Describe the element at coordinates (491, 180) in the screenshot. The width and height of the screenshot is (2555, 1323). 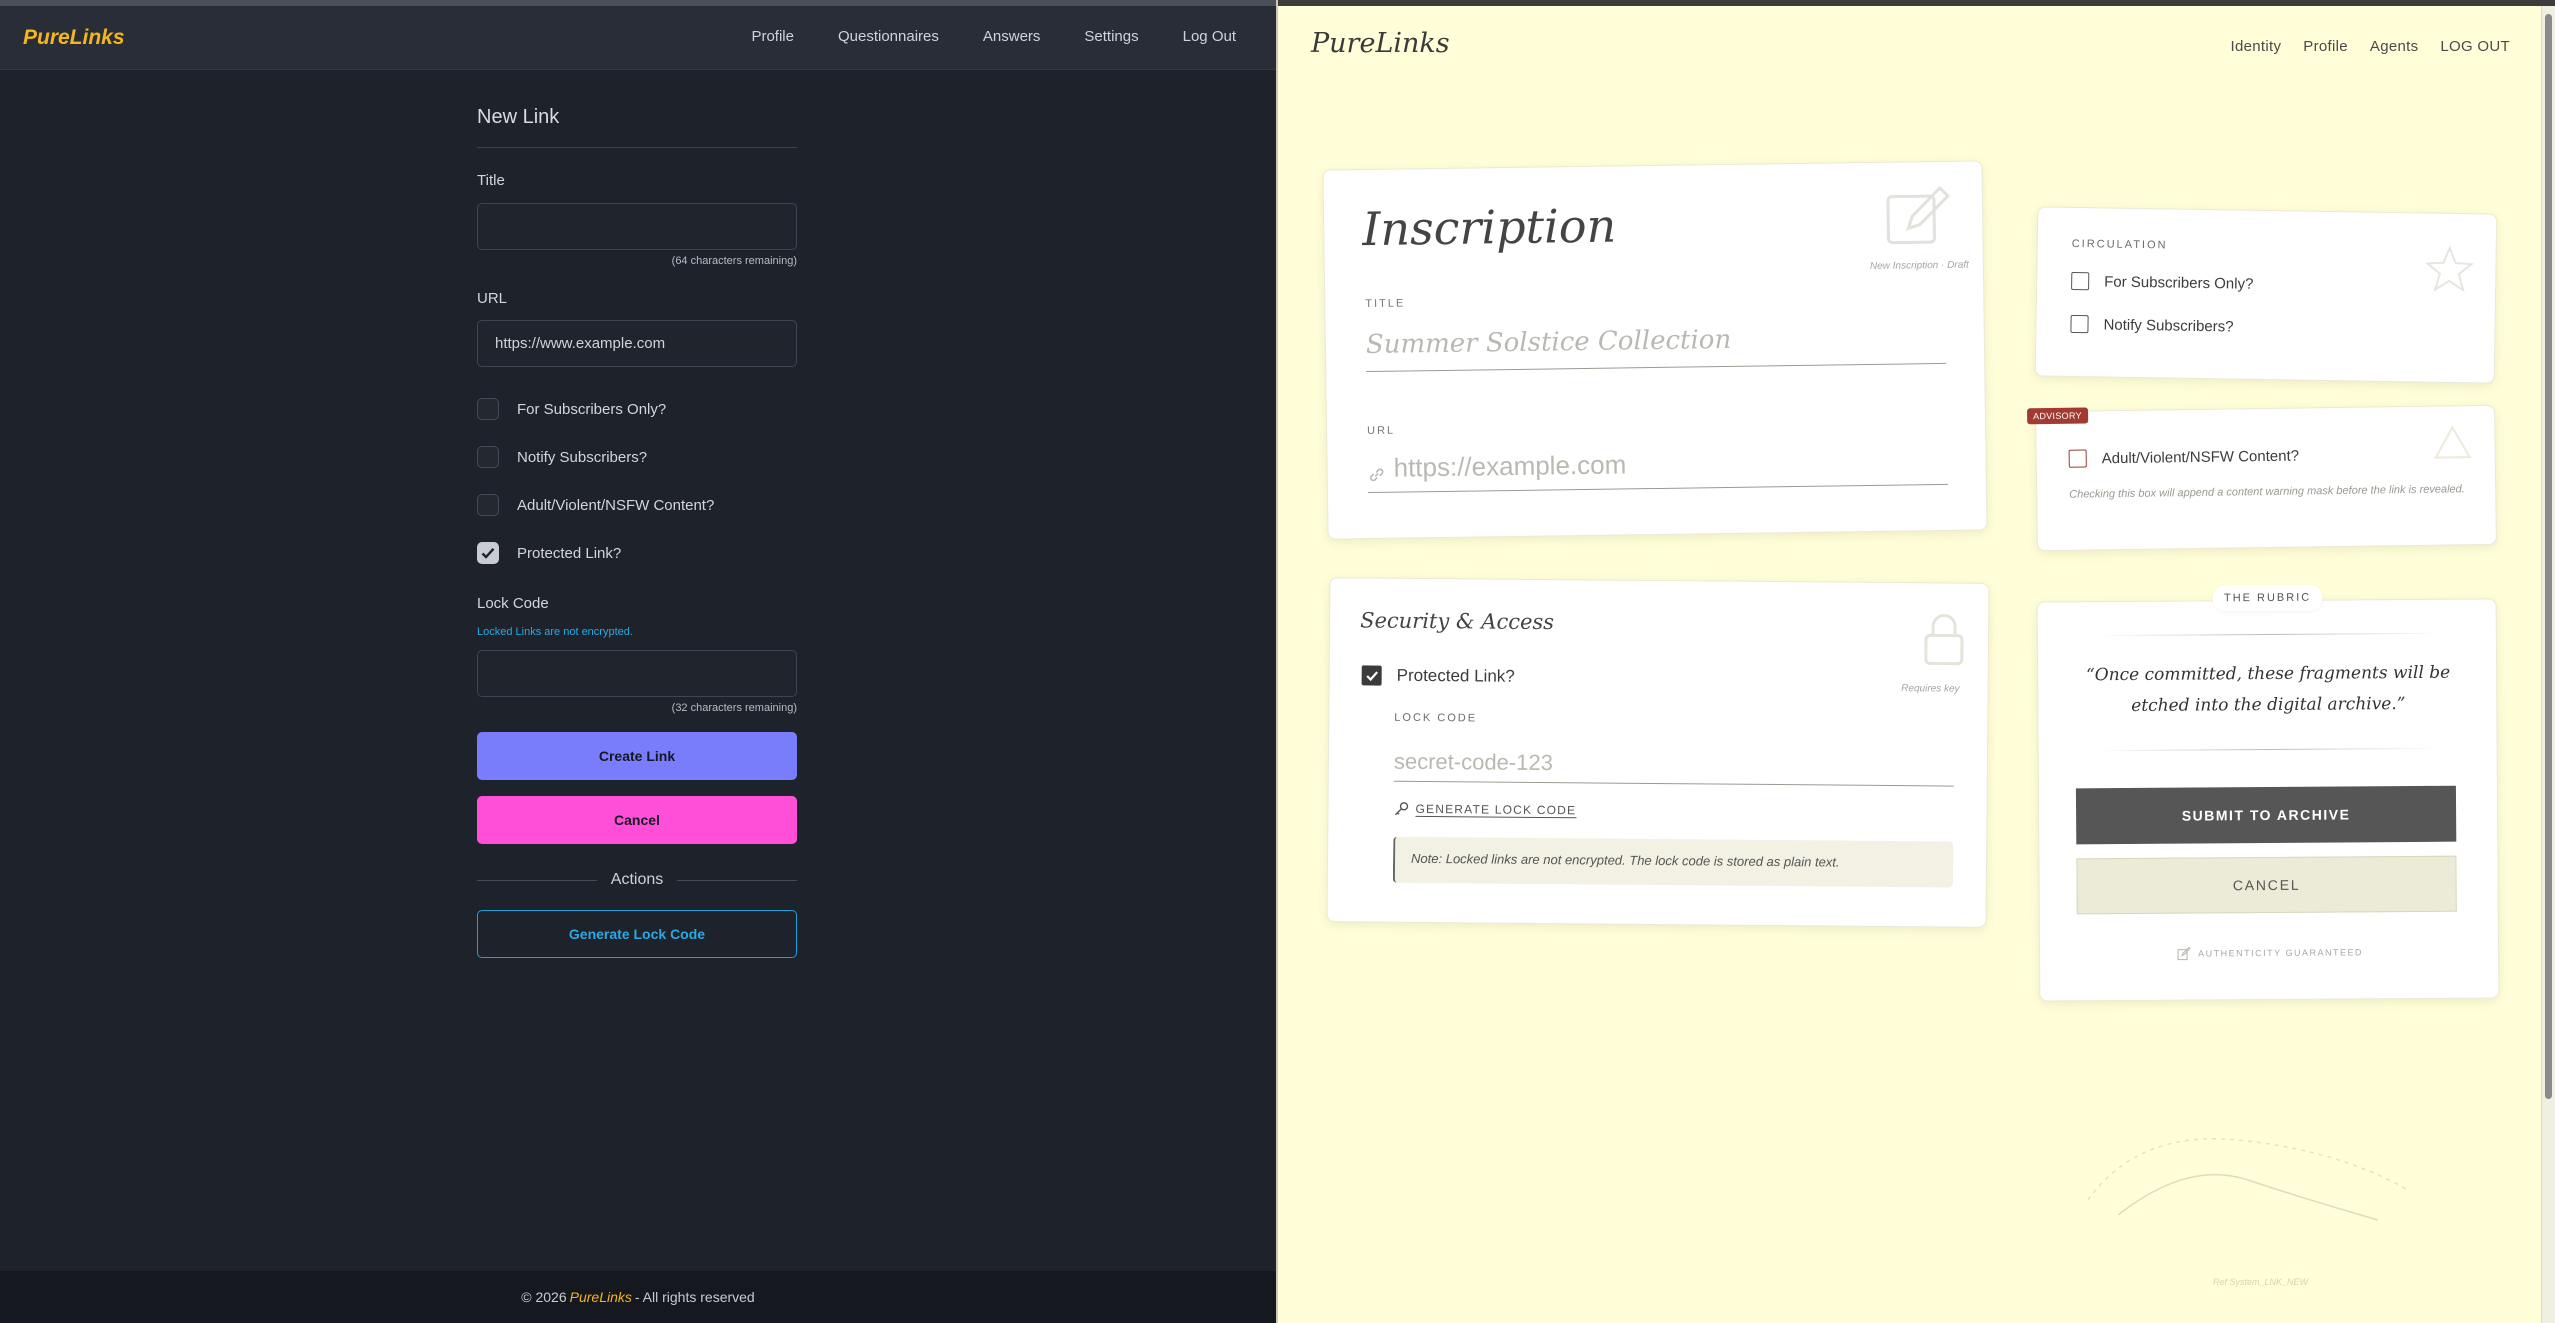
I see `title-label: Title` at that location.